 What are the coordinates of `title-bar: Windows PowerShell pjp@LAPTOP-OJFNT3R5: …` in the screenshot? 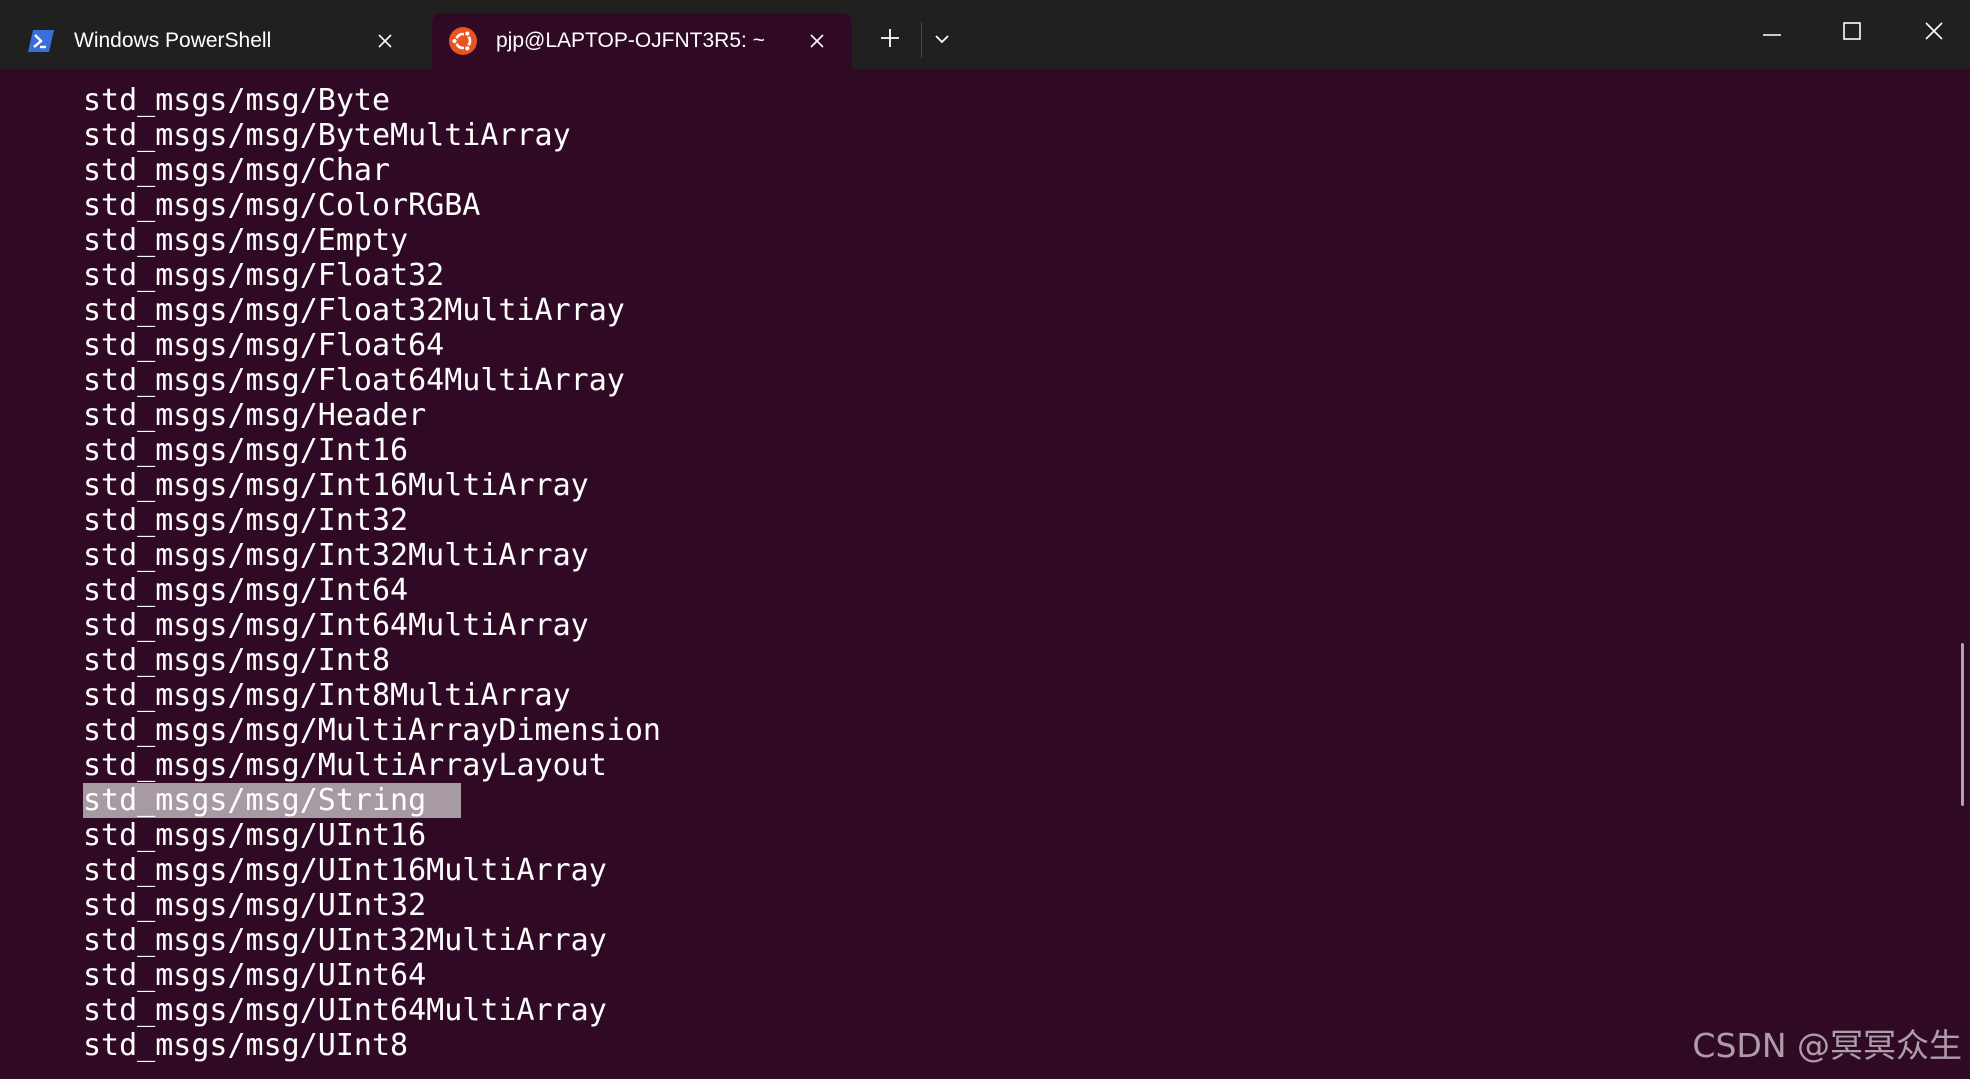 It's located at (985, 34).